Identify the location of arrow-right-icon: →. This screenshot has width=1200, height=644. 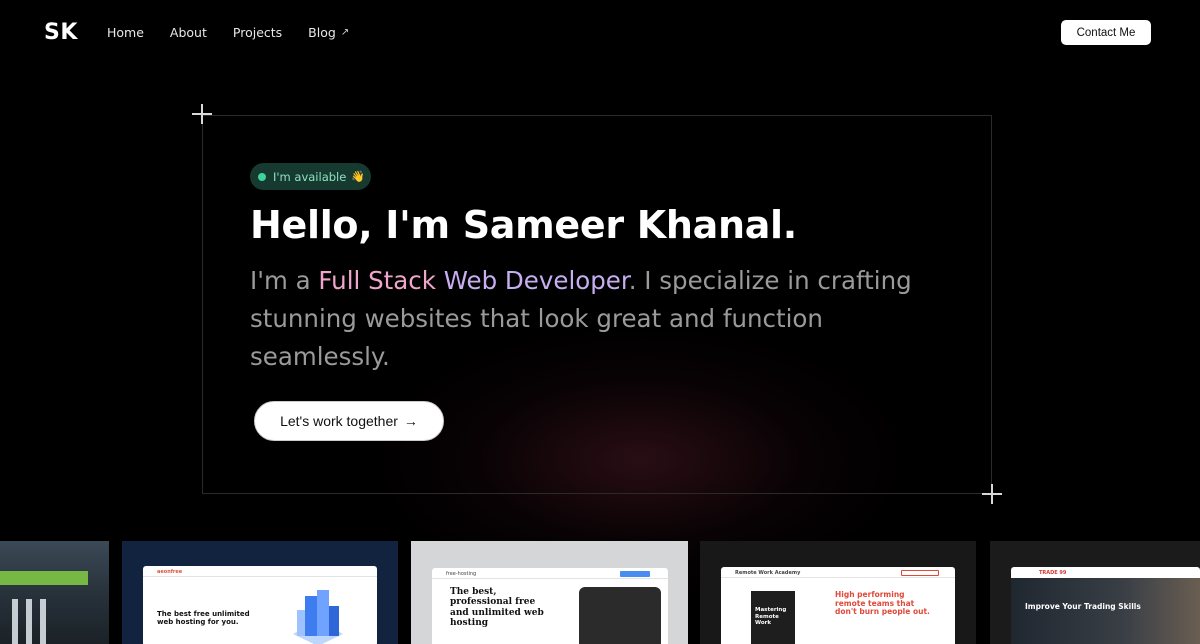
(410, 421).